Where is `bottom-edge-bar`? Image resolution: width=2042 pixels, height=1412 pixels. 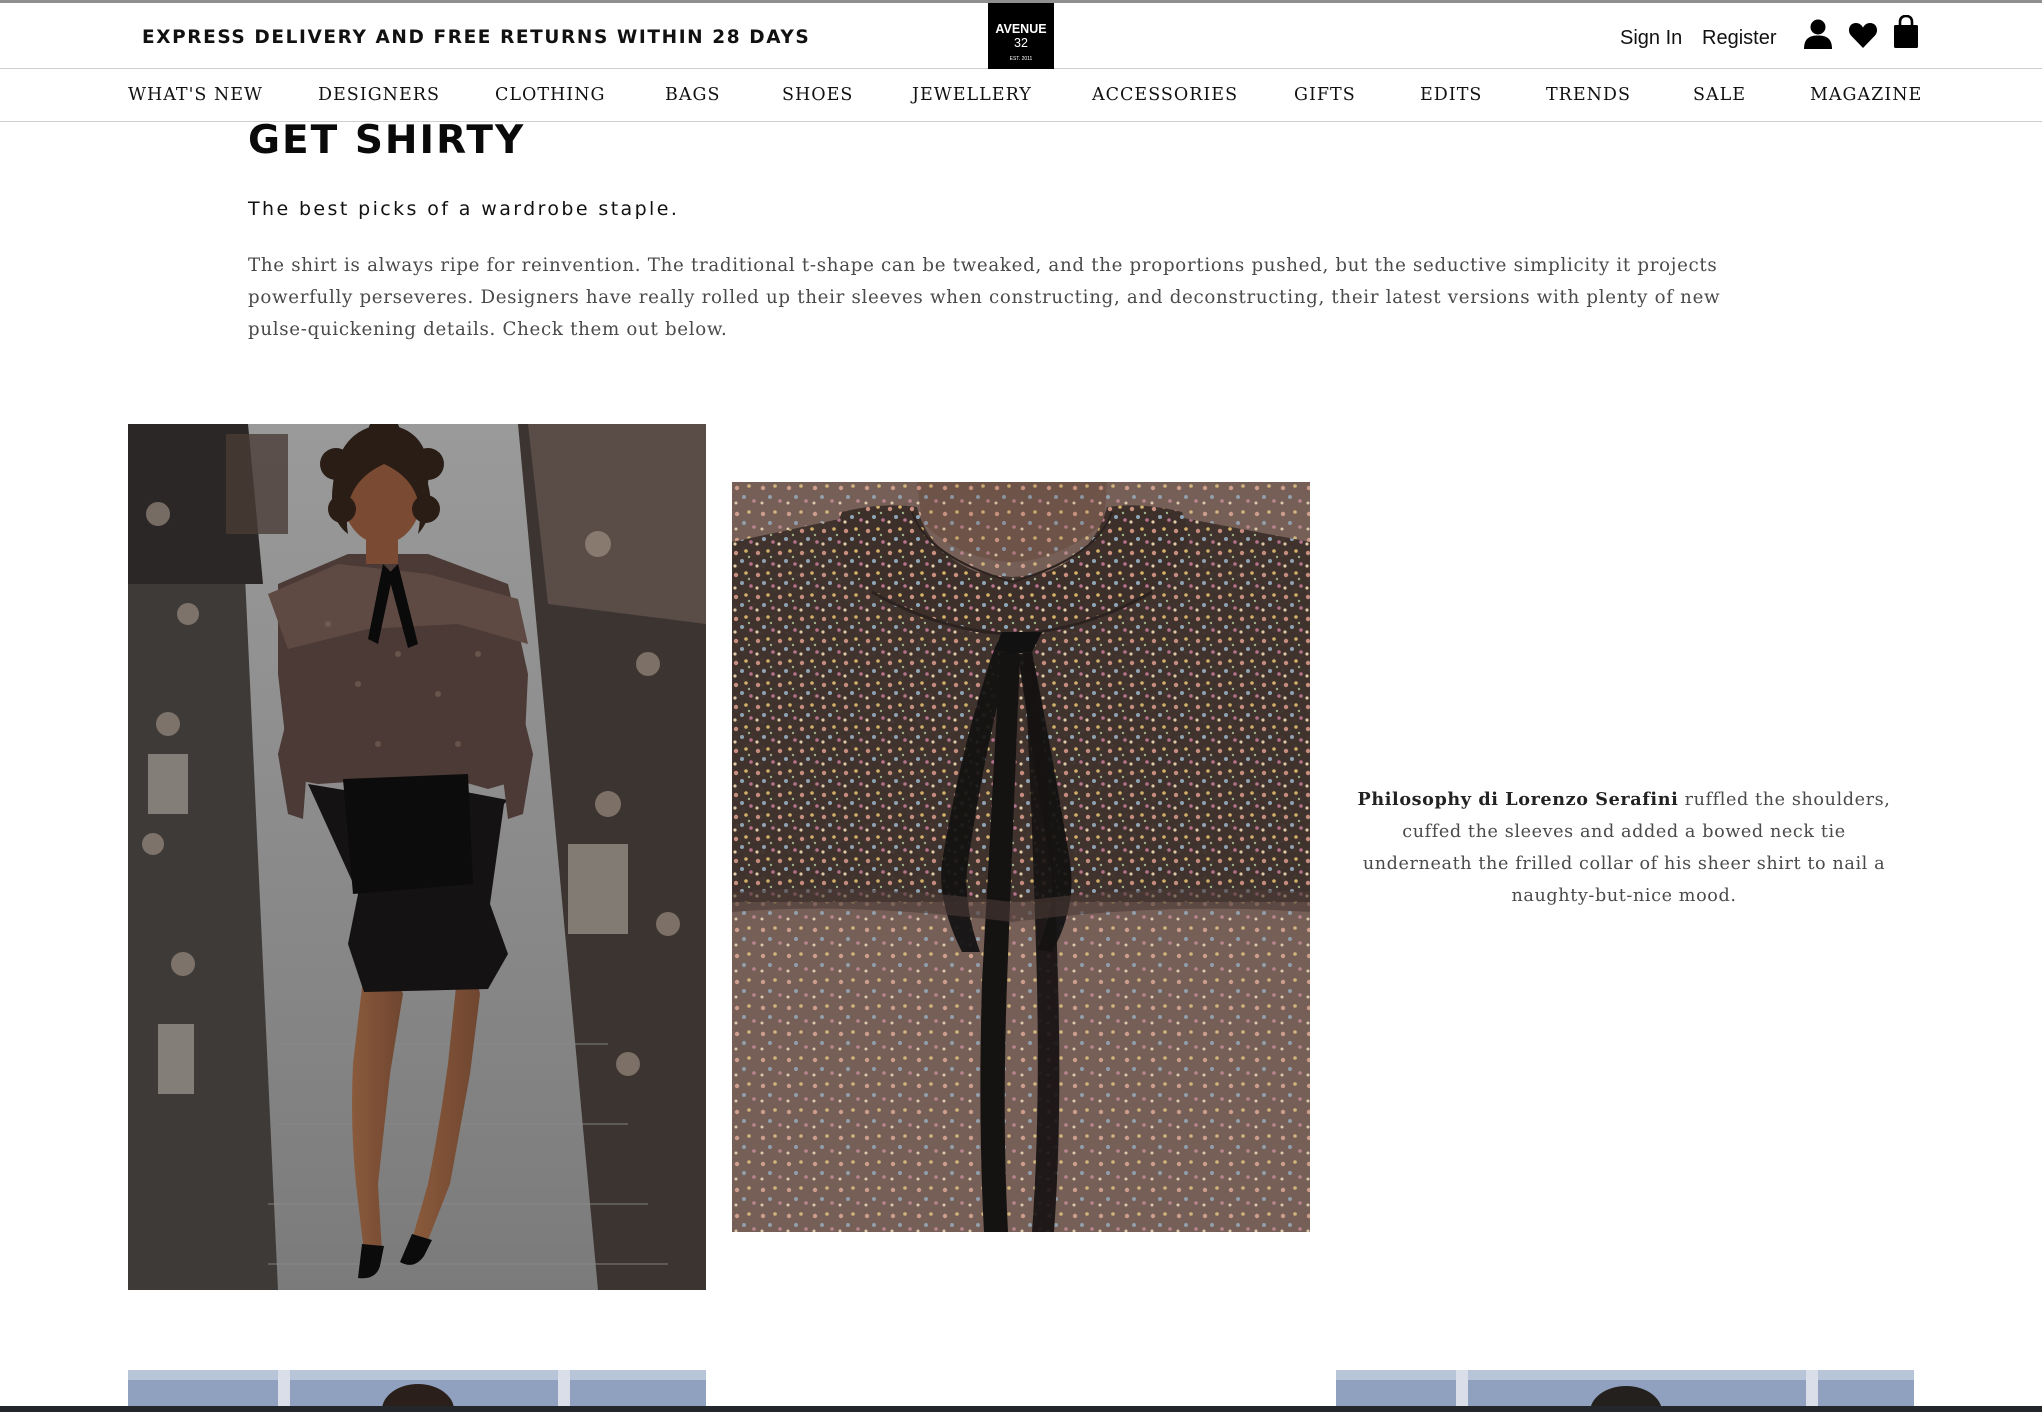
bottom-edge-bar is located at coordinates (1021, 1409).